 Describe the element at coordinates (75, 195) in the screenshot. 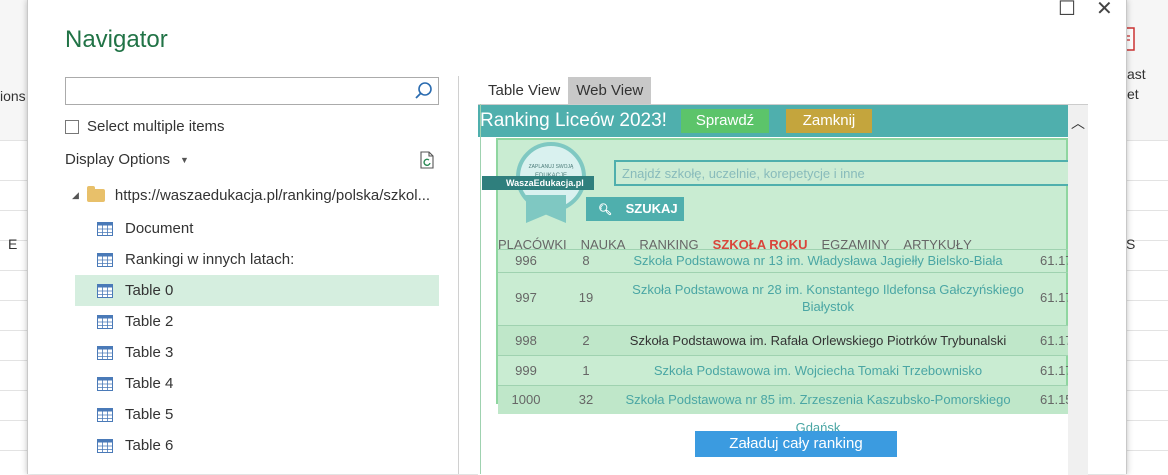

I see `collapse-icon: ◢` at that location.